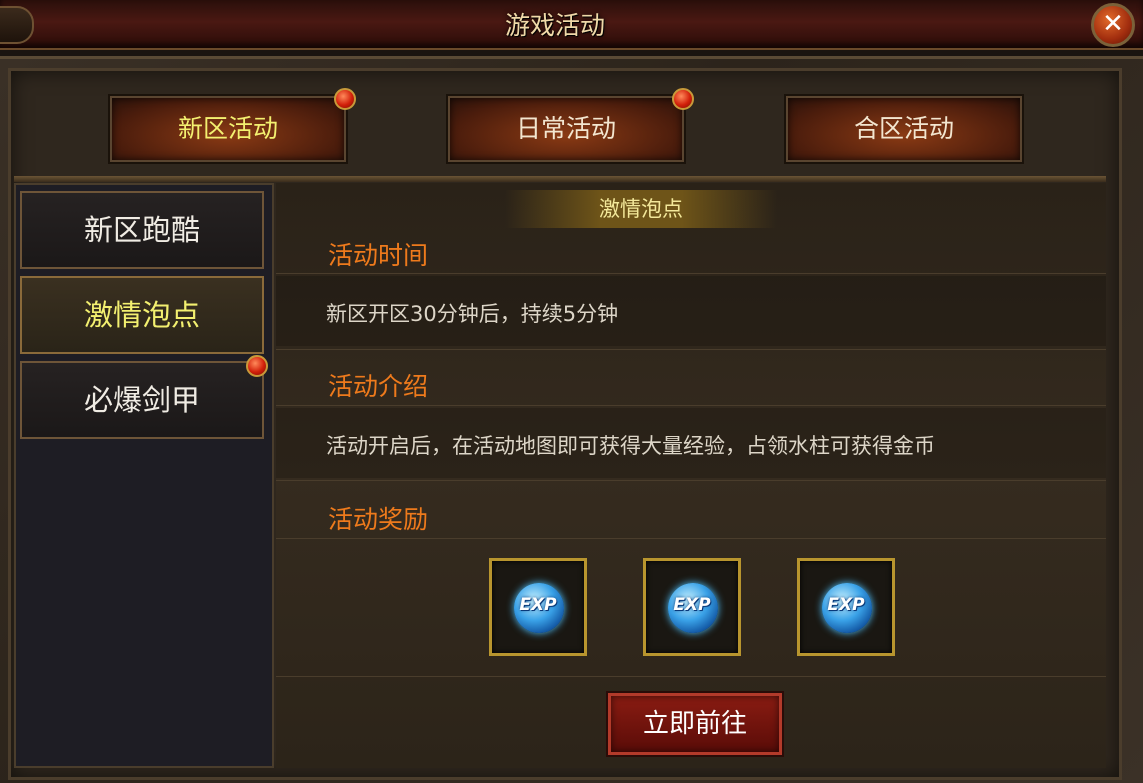 The width and height of the screenshot is (1143, 783). Describe the element at coordinates (142, 230) in the screenshot. I see `sidebar-item-parkour: 新区跑酷` at that location.